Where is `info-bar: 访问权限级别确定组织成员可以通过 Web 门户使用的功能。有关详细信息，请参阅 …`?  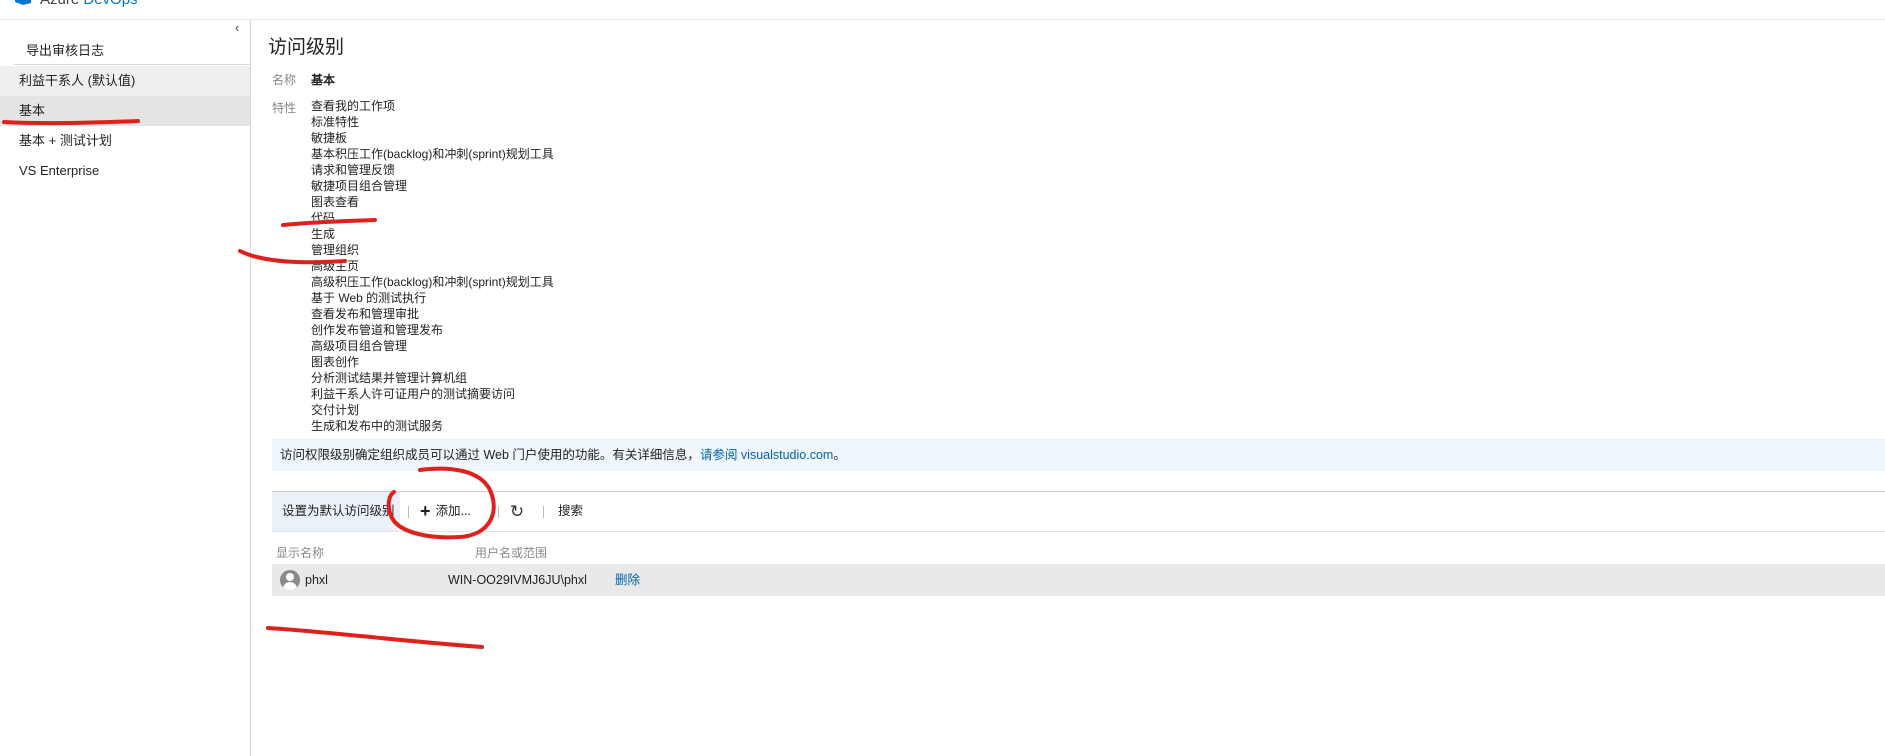 info-bar: 访问权限级别确定组织成员可以通过 Web 门户使用的功能。有关详细信息，请参阅 … is located at coordinates (1078, 455).